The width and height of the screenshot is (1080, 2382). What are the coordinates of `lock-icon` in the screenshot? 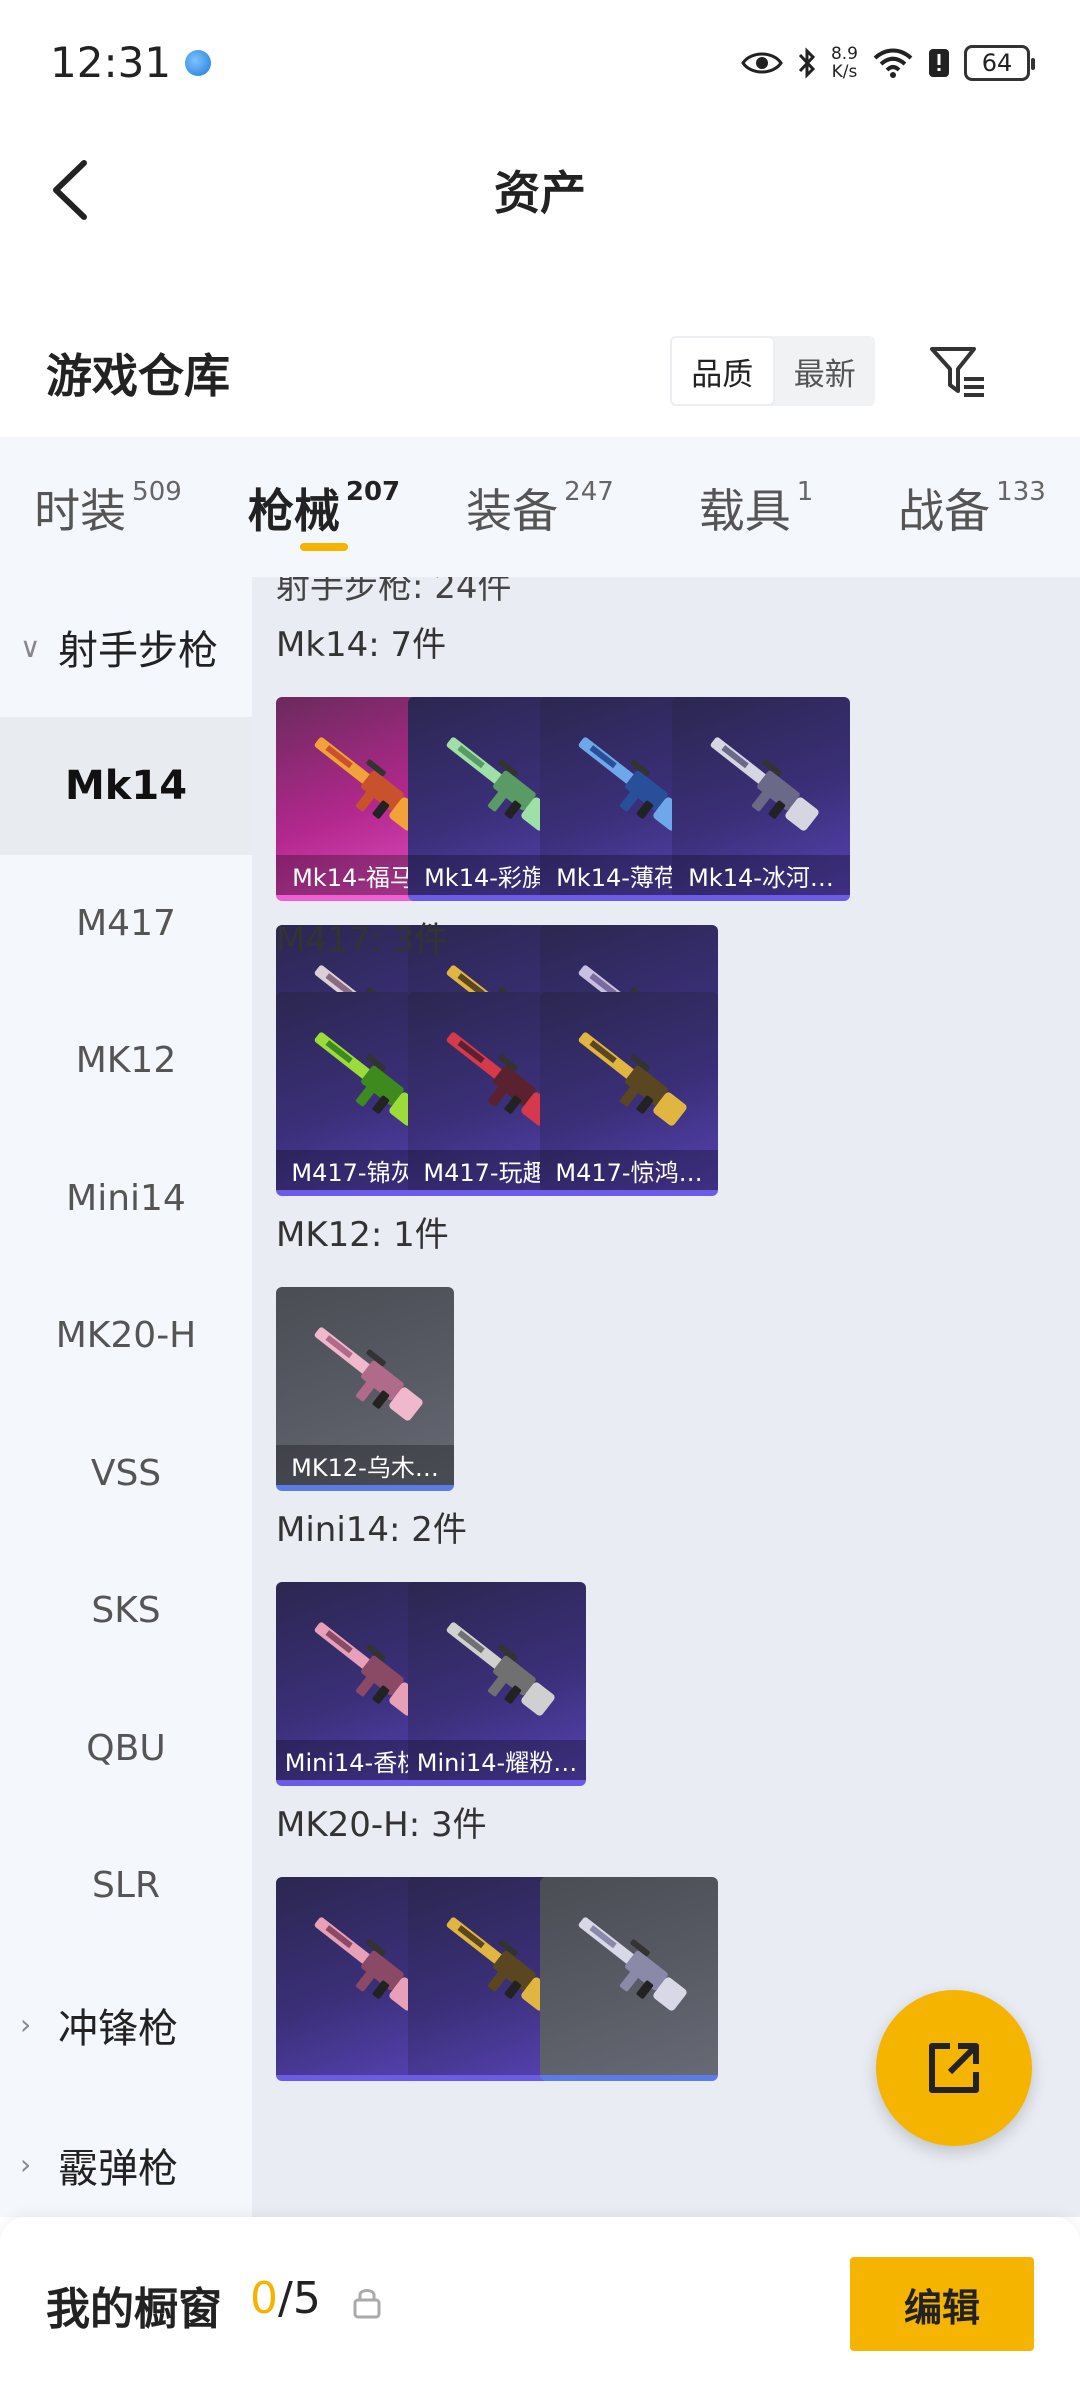 It's located at (367, 2304).